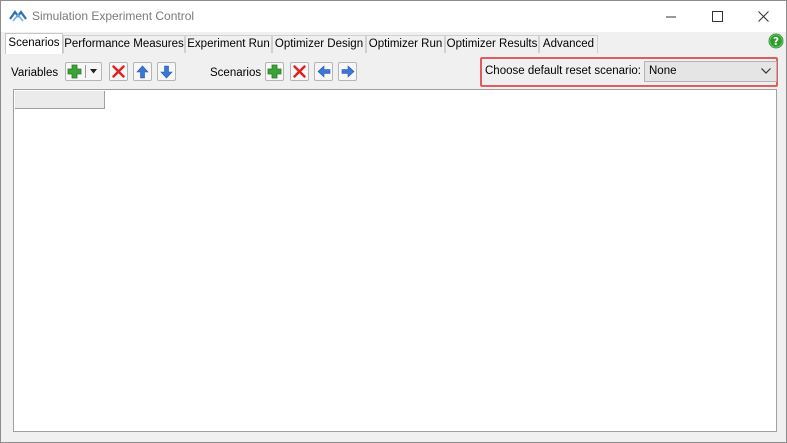 This screenshot has height=443, width=787. Describe the element at coordinates (35, 73) in the screenshot. I see `variables-label: Variables` at that location.